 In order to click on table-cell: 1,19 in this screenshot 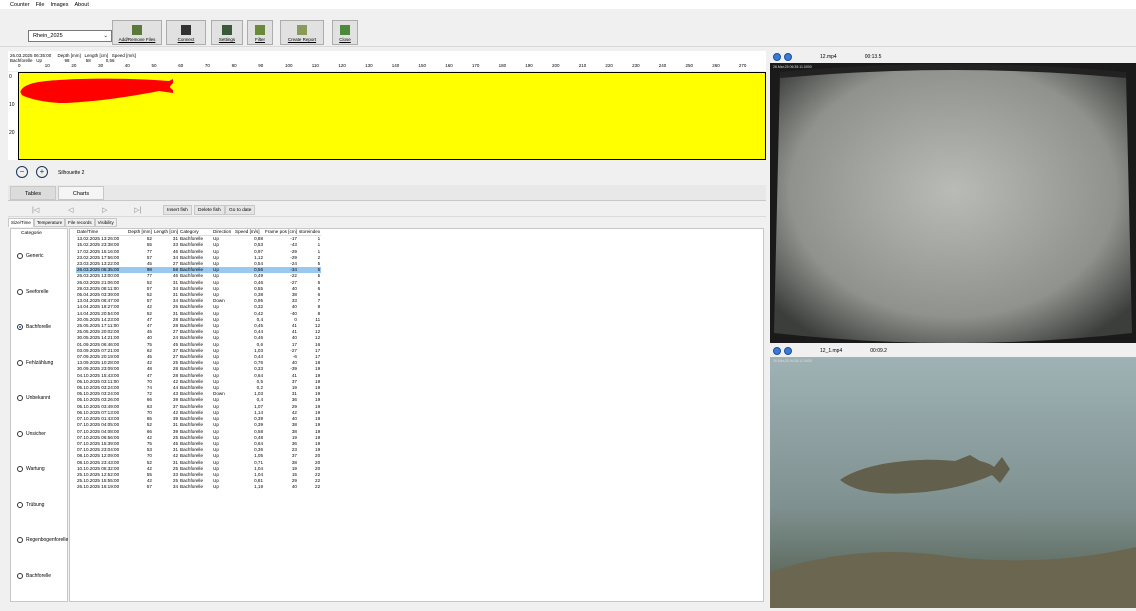, I will do `click(259, 487)`.